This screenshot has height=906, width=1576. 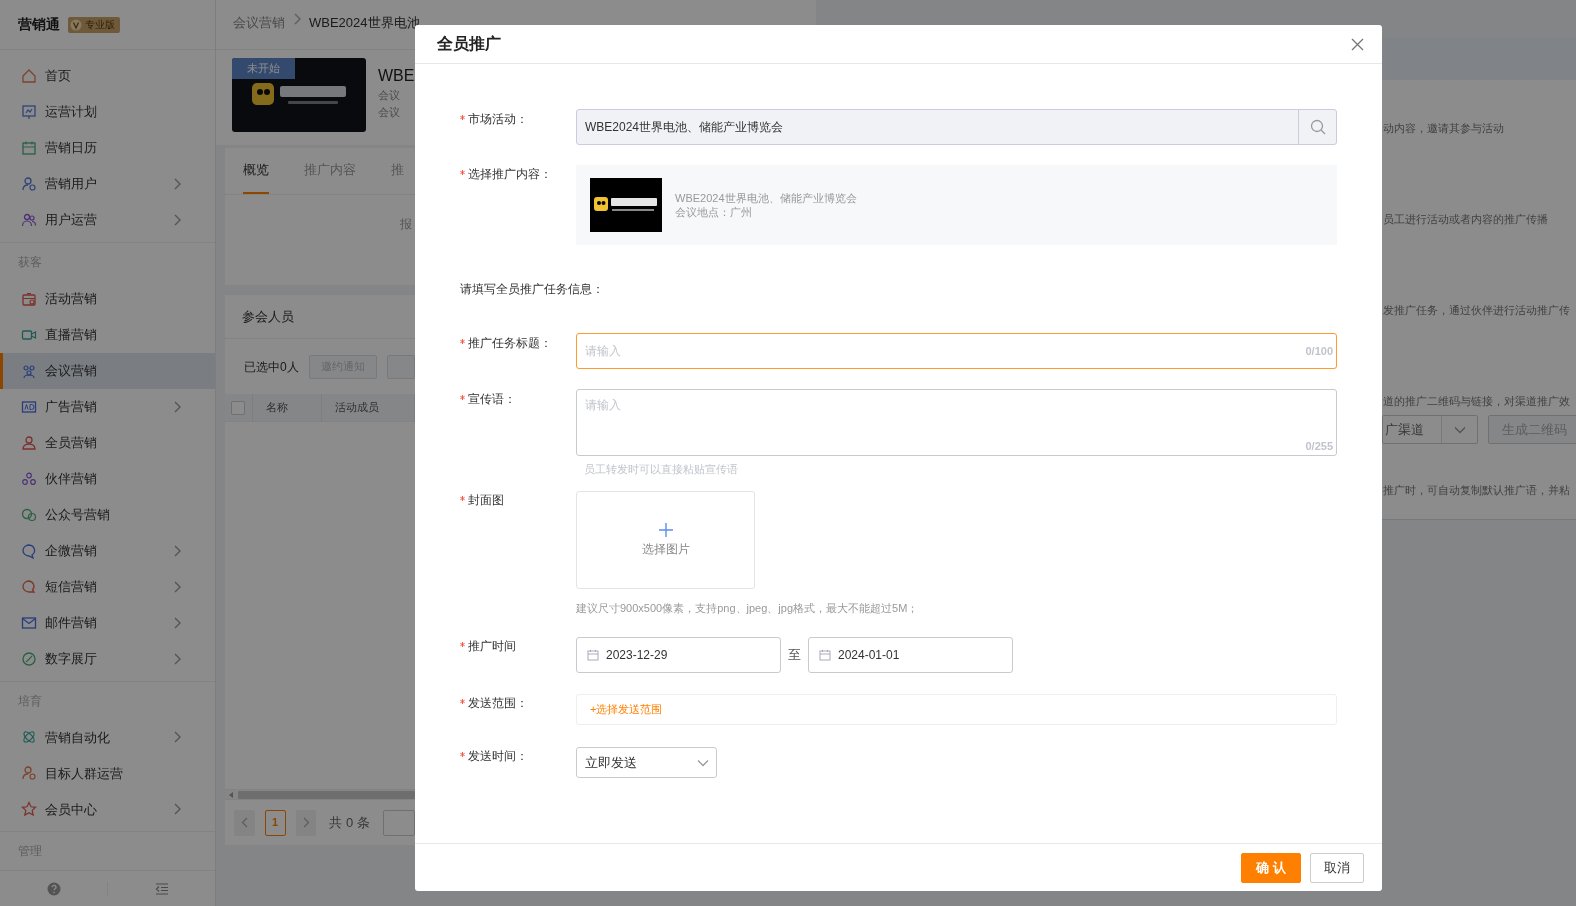 I want to click on toolbar-button, so click(x=400, y=366).